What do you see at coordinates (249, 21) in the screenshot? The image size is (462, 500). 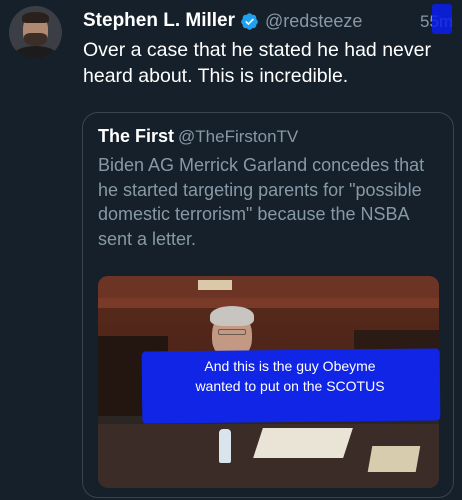 I see `verified-badge-icon` at bounding box center [249, 21].